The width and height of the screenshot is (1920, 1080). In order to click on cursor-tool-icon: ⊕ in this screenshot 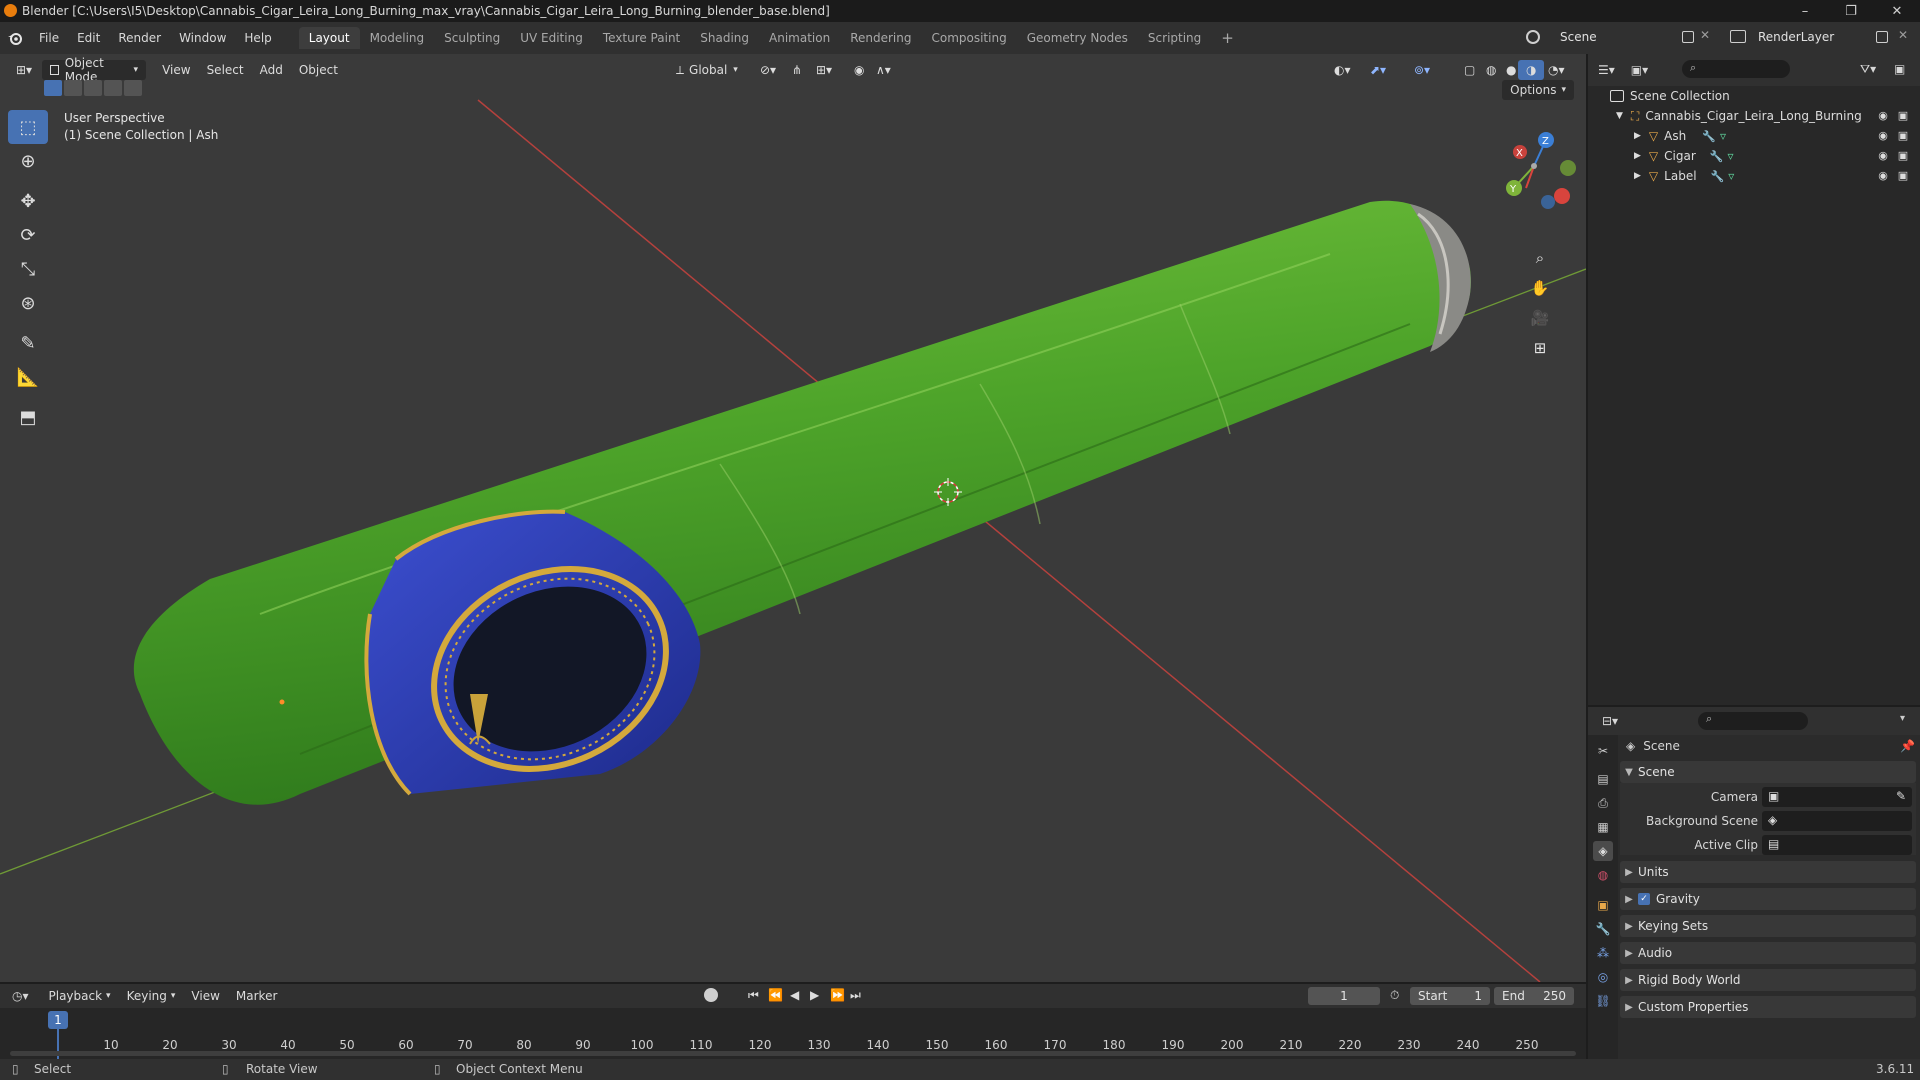, I will do `click(28, 161)`.